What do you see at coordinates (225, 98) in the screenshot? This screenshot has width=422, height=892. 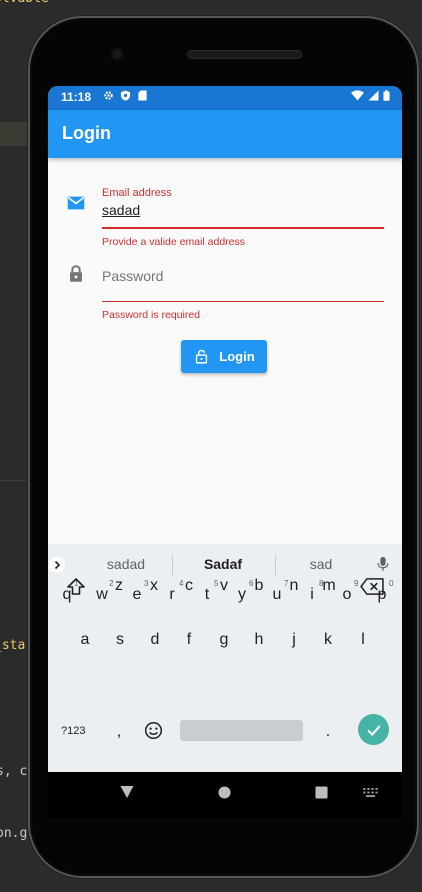 I see `status-bar: 11:18` at bounding box center [225, 98].